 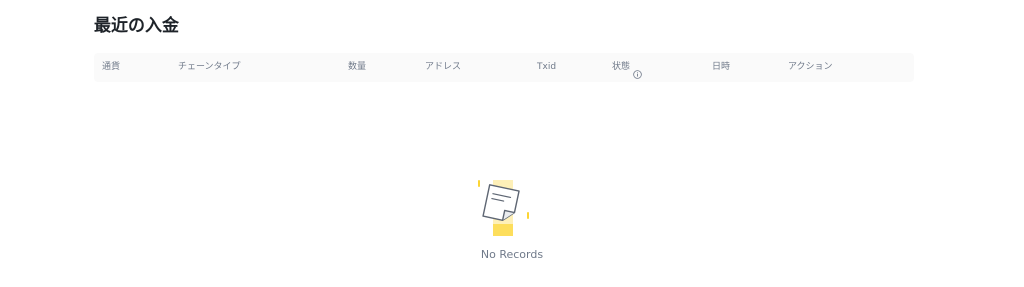 What do you see at coordinates (357, 67) in the screenshot?
I see `column-header-amount: 数量` at bounding box center [357, 67].